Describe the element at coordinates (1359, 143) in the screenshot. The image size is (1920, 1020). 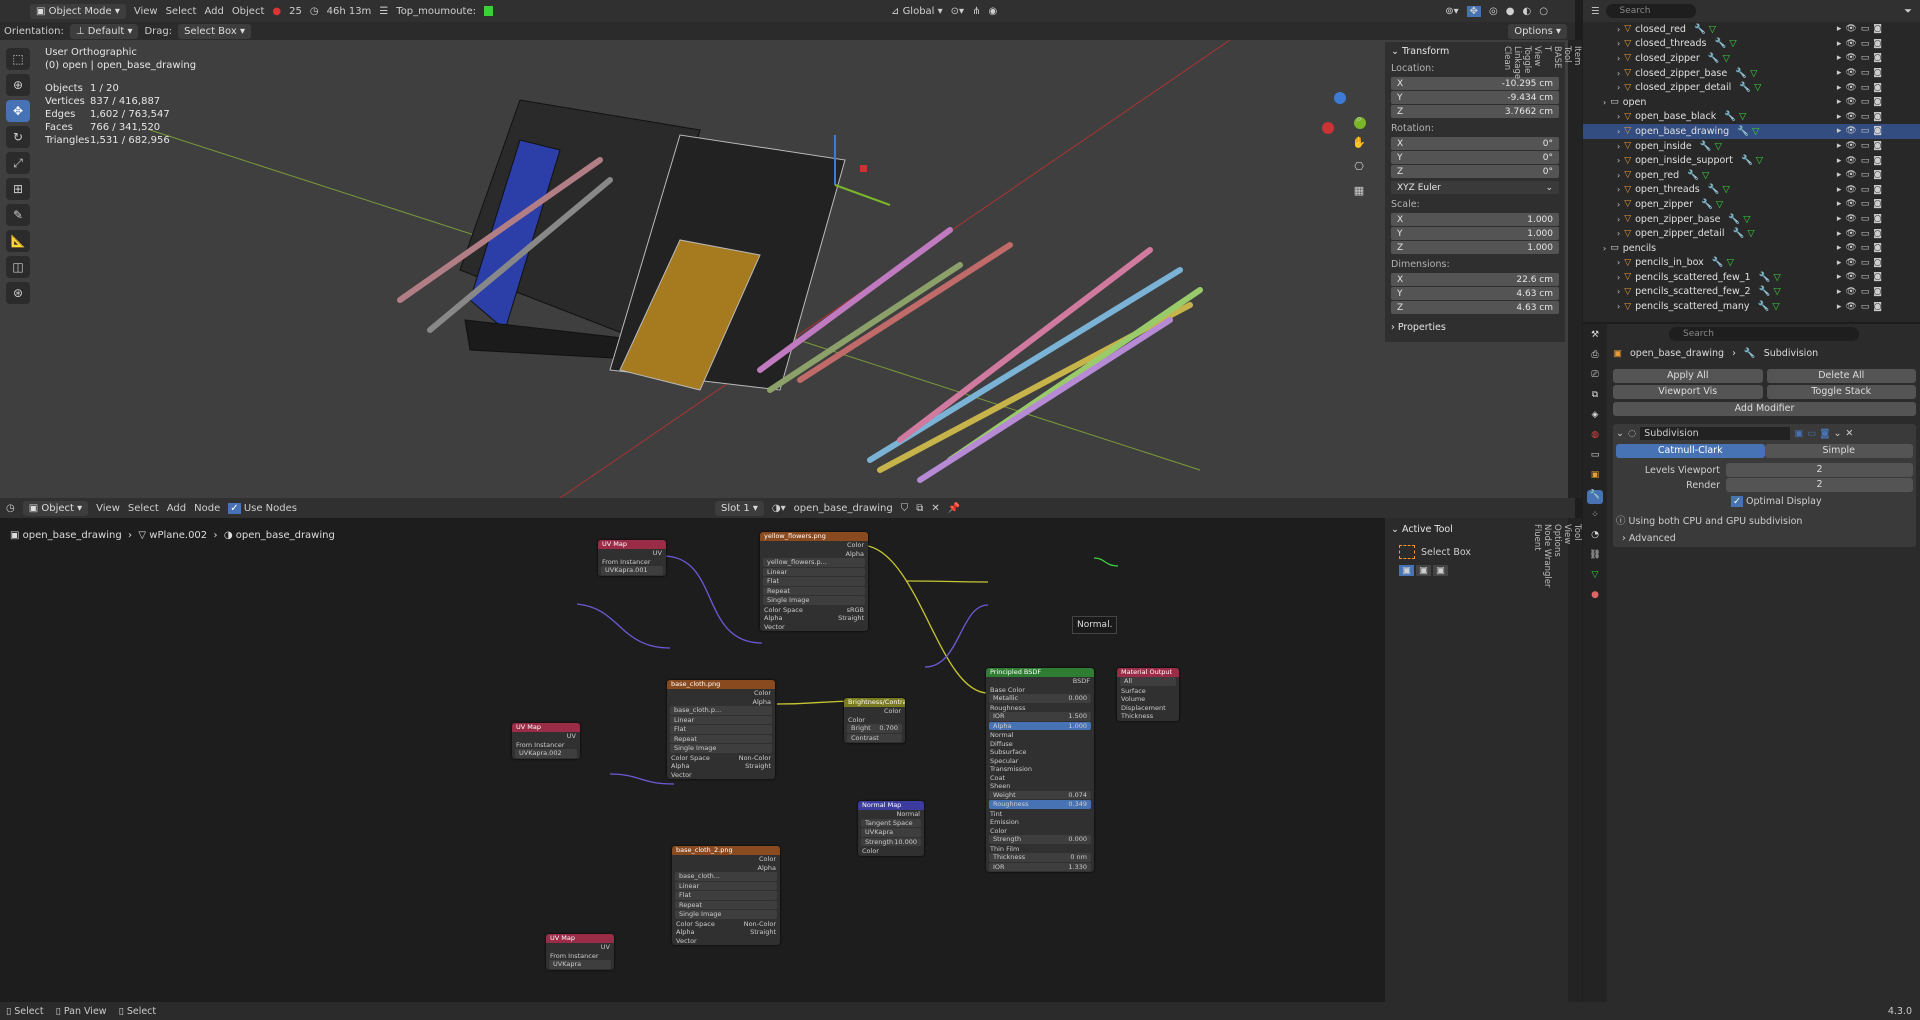
I see `pan-icon: ✋` at that location.